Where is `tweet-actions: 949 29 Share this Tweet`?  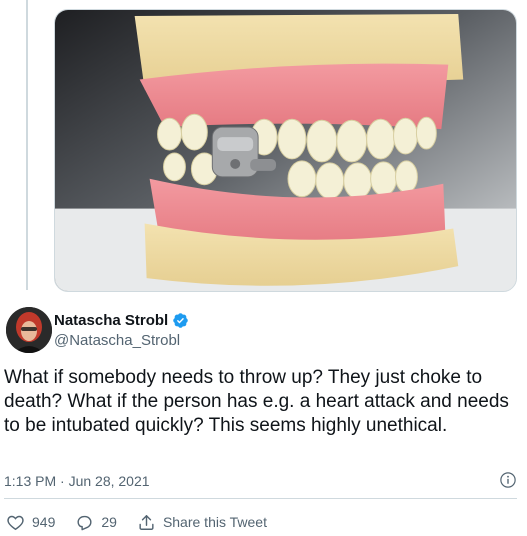 tweet-actions: 949 29 Share this Tweet is located at coordinates (146, 522).